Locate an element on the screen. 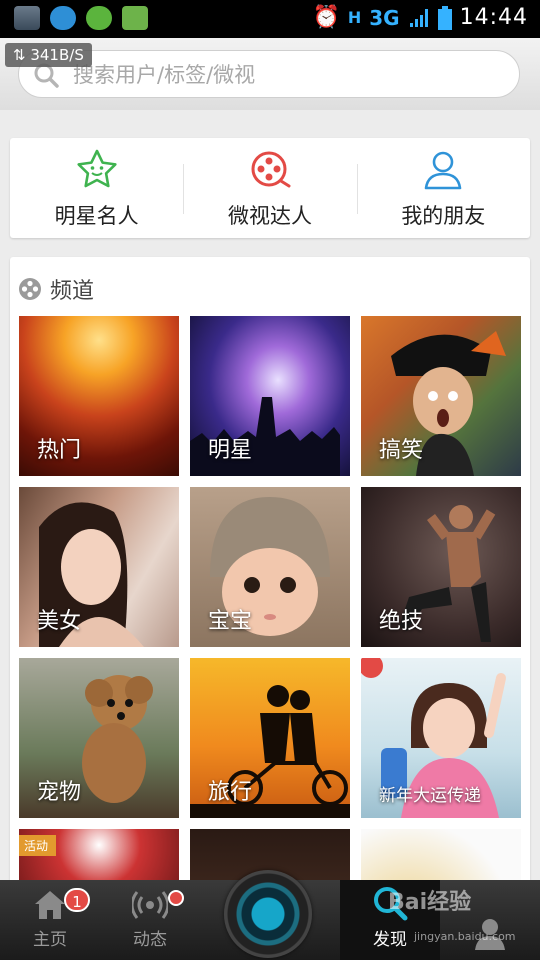  notification-count-badge: 1 is located at coordinates (77, 900).